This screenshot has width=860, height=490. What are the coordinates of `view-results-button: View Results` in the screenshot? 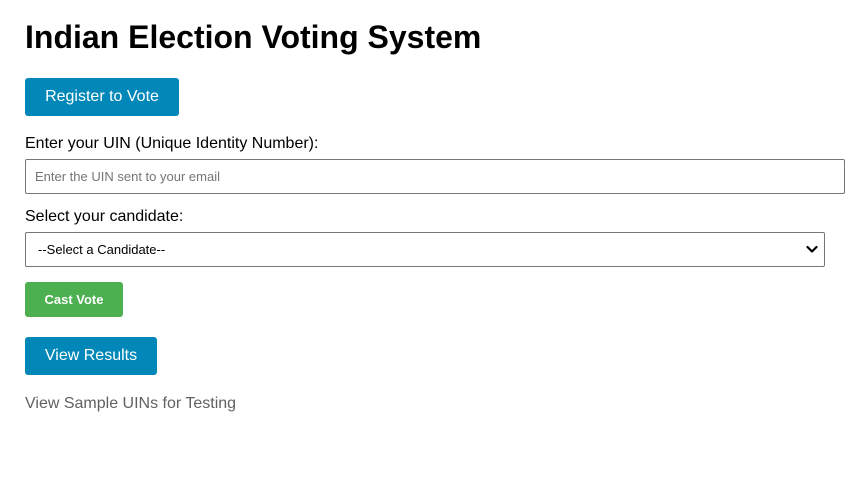 It's located at (91, 356).